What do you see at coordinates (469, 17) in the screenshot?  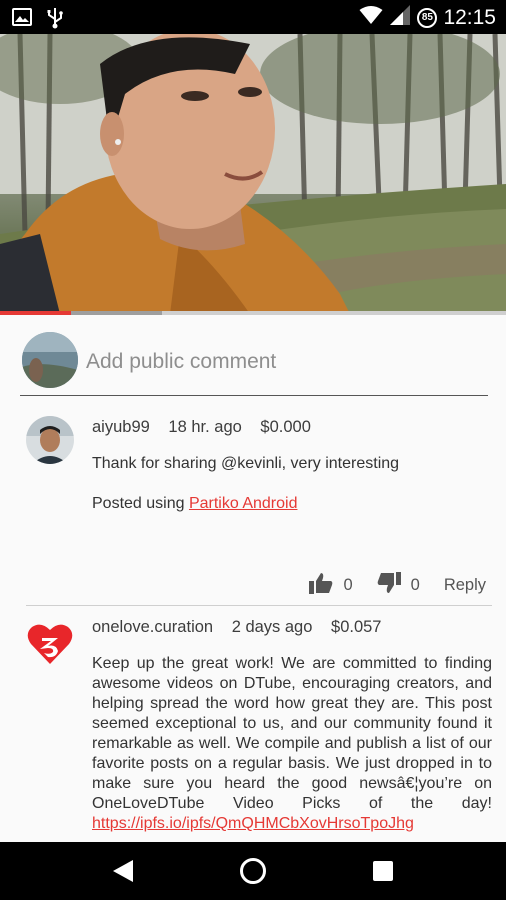 I see `clock: 12:15` at bounding box center [469, 17].